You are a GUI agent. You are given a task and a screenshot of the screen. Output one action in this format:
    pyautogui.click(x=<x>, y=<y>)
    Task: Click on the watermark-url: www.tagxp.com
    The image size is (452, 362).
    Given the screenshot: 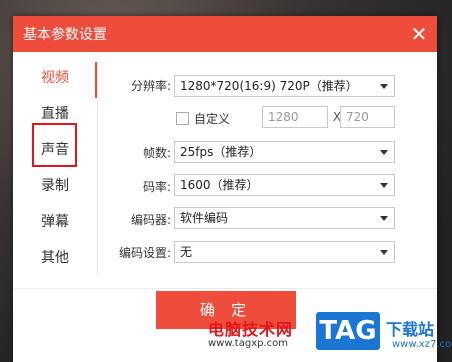 What is the action you would take?
    pyautogui.click(x=248, y=343)
    